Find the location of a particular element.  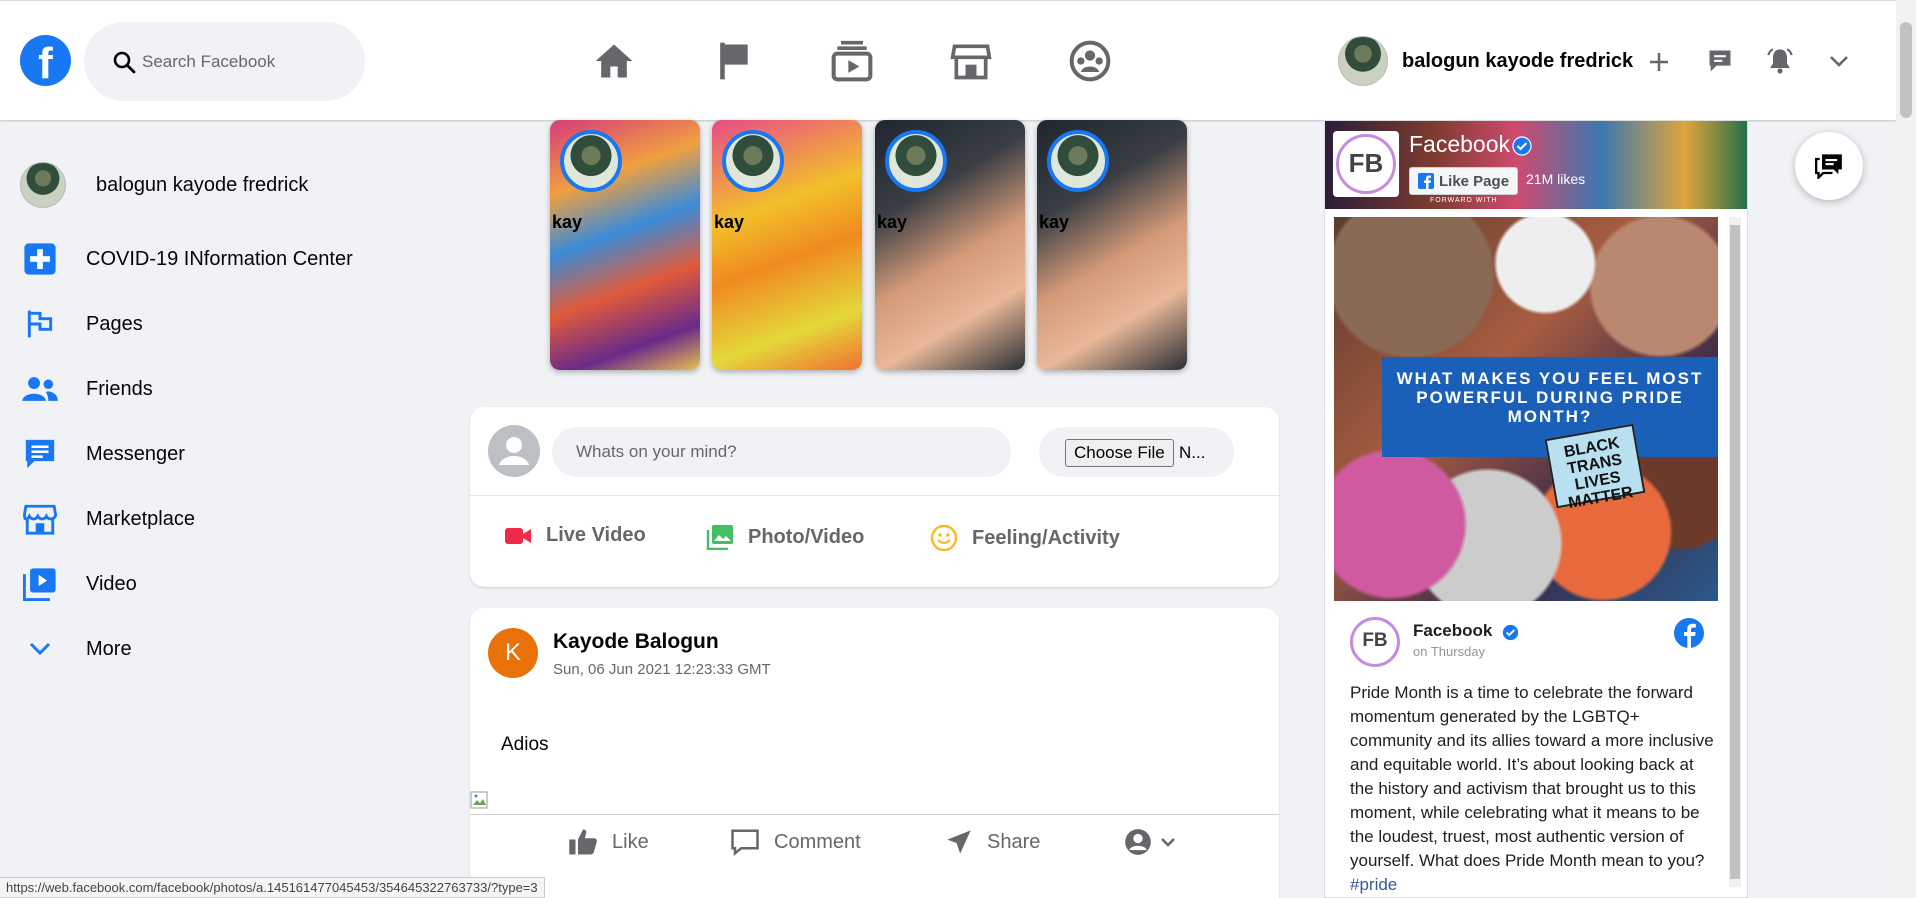

store-icon is located at coordinates (40, 519).